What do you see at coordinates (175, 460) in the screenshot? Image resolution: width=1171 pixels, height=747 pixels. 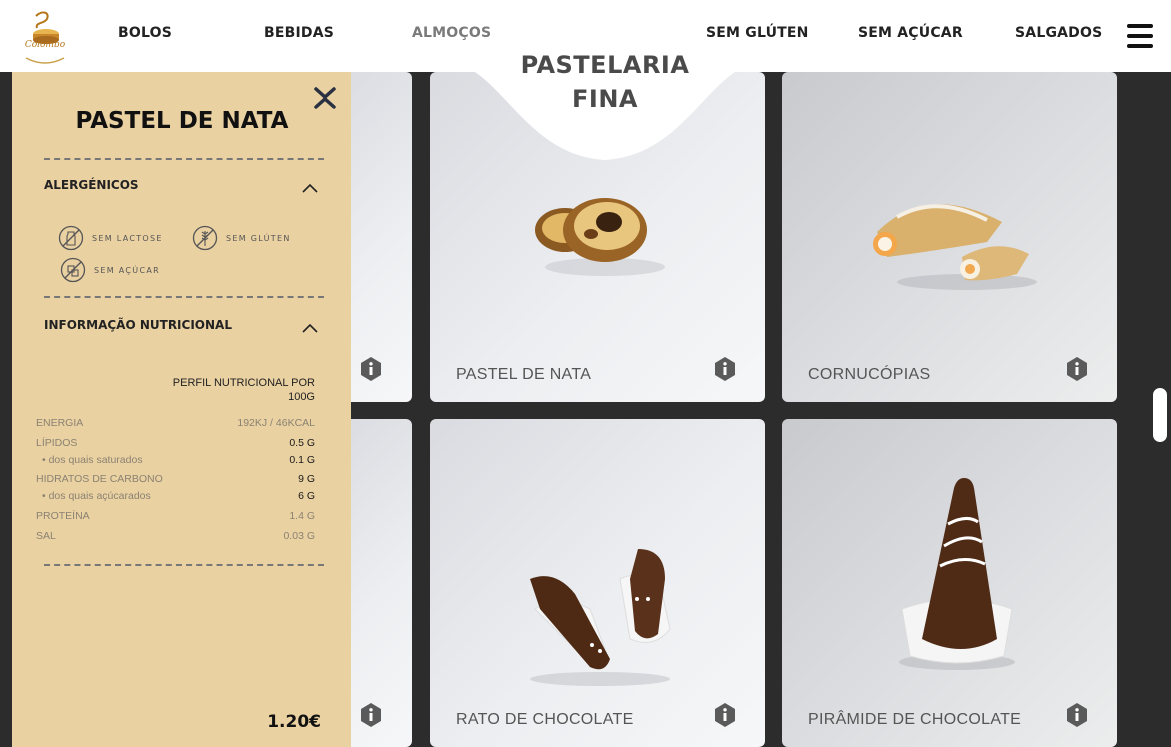 I see `nutrition-row-saturated: • dos quais saturados 0.1 G` at bounding box center [175, 460].